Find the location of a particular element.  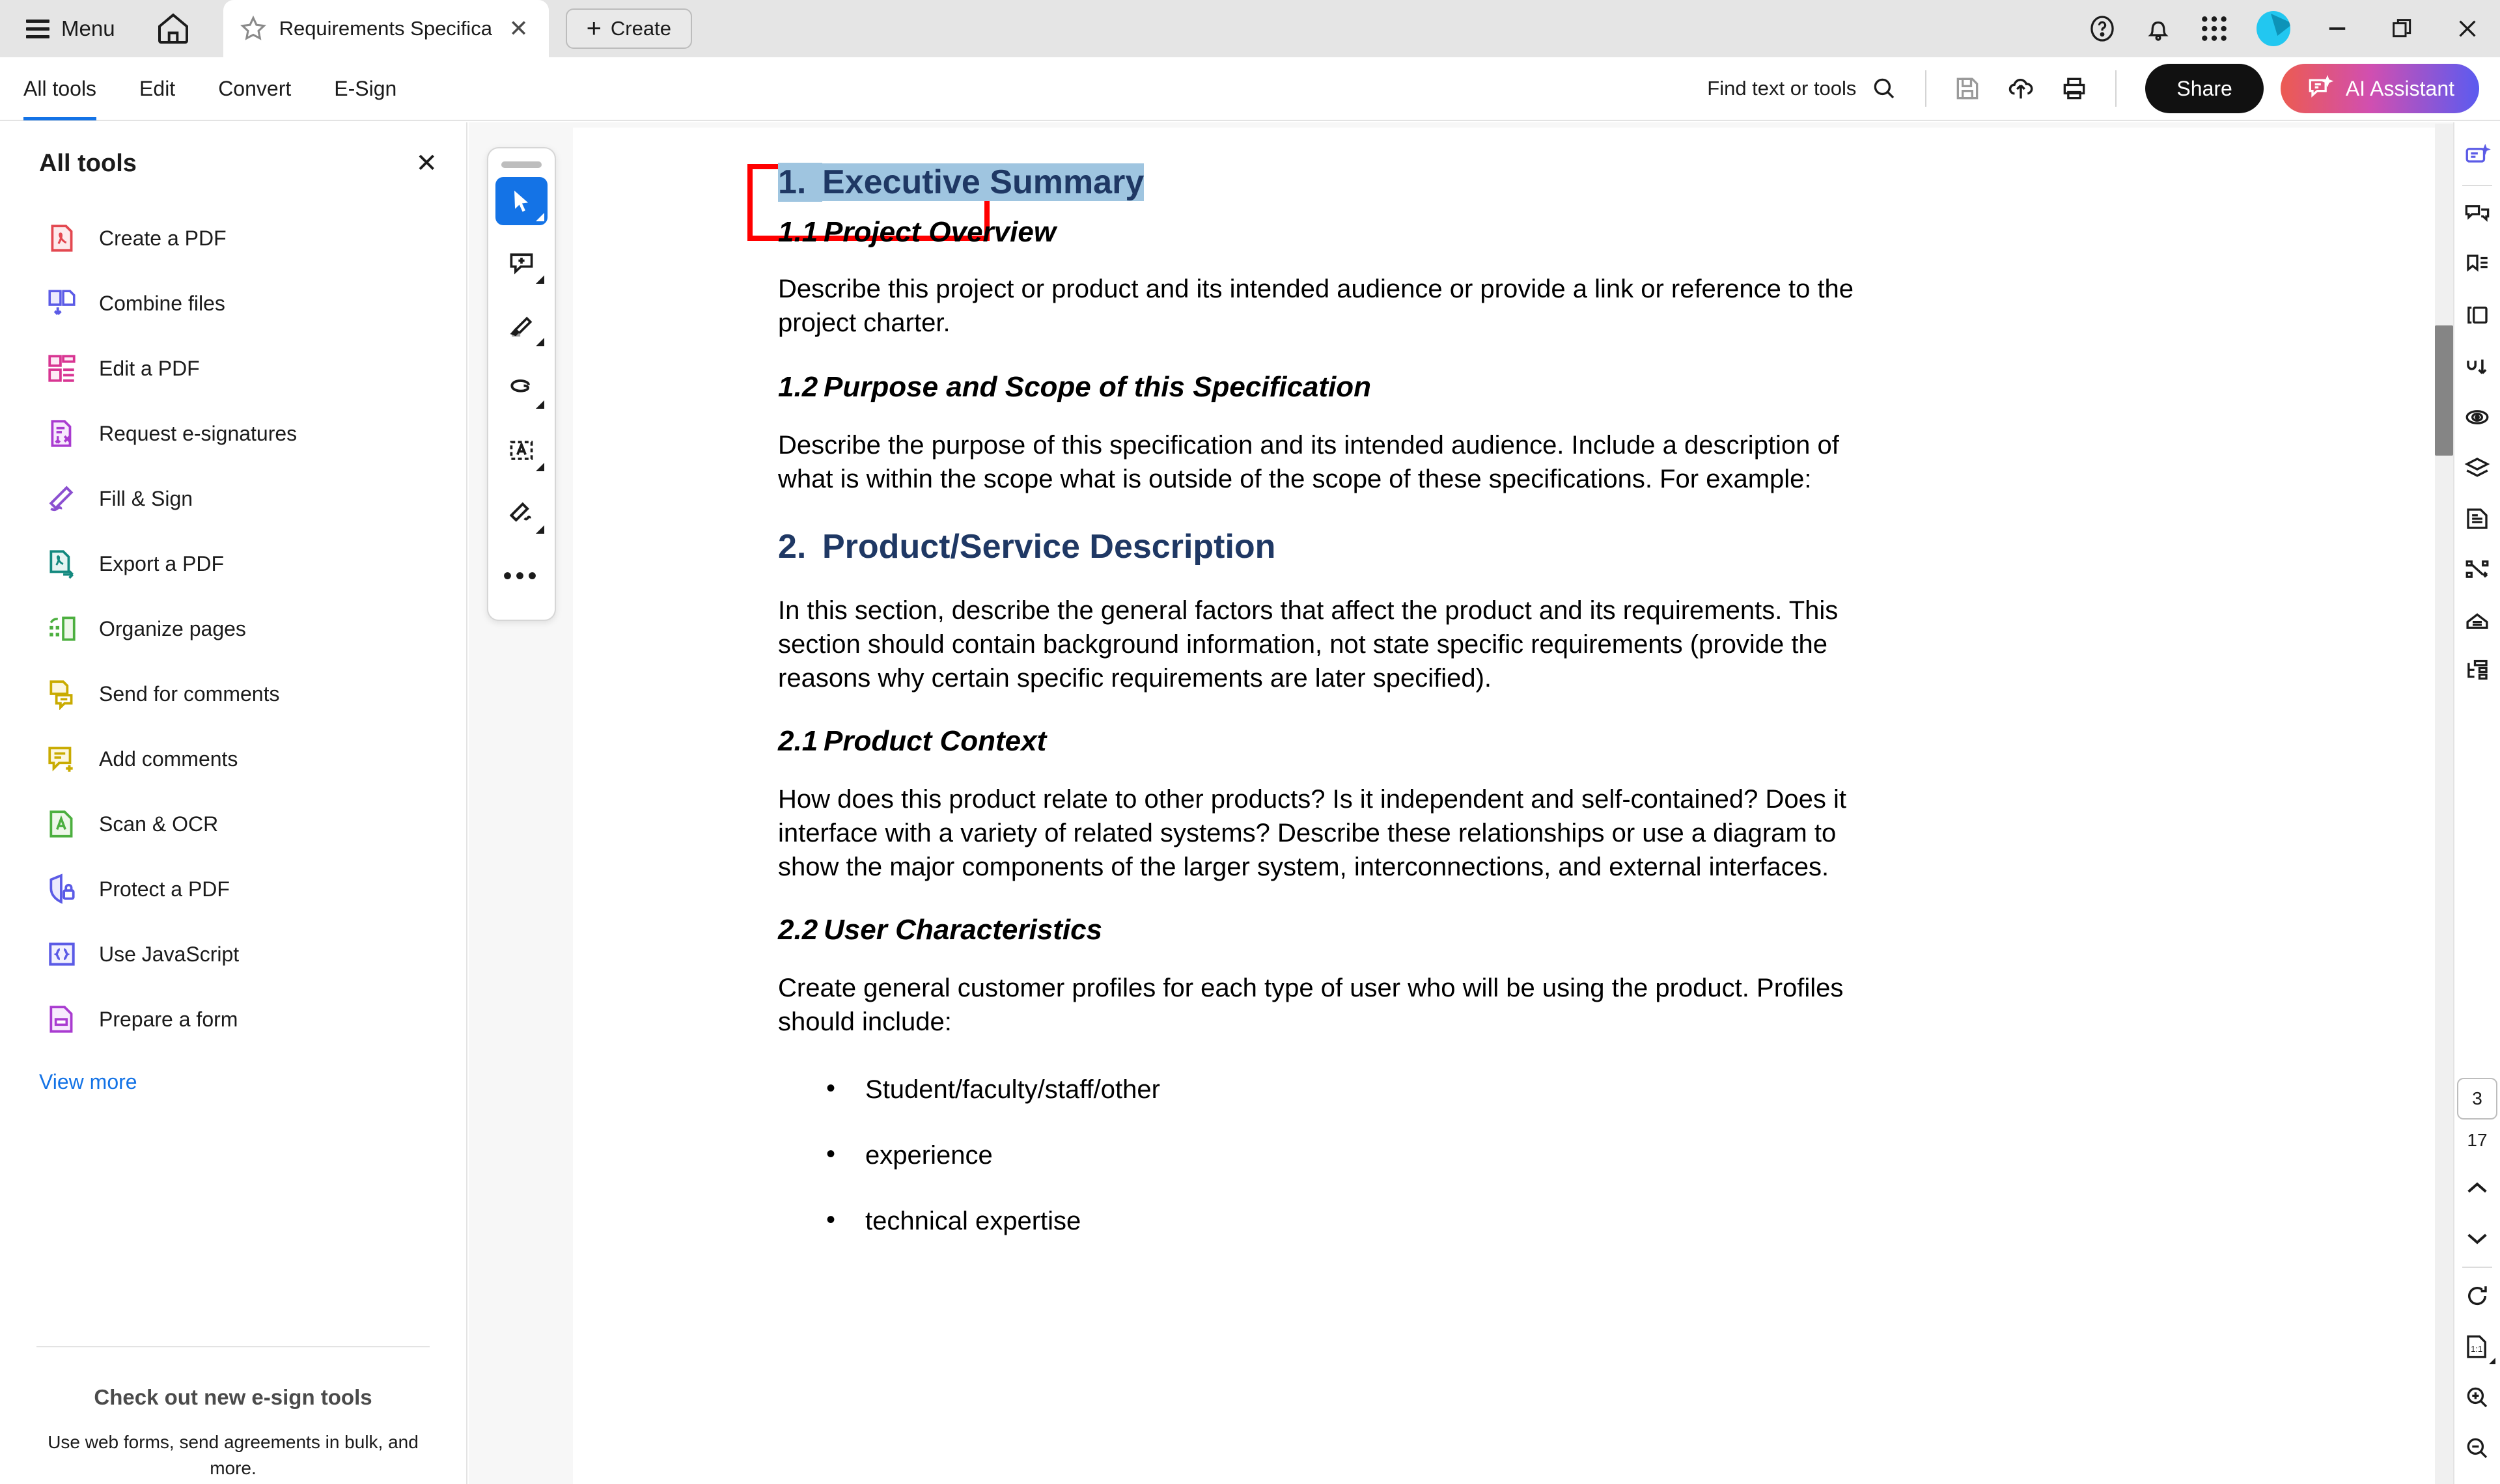

stamp-button is located at coordinates (2477, 620).